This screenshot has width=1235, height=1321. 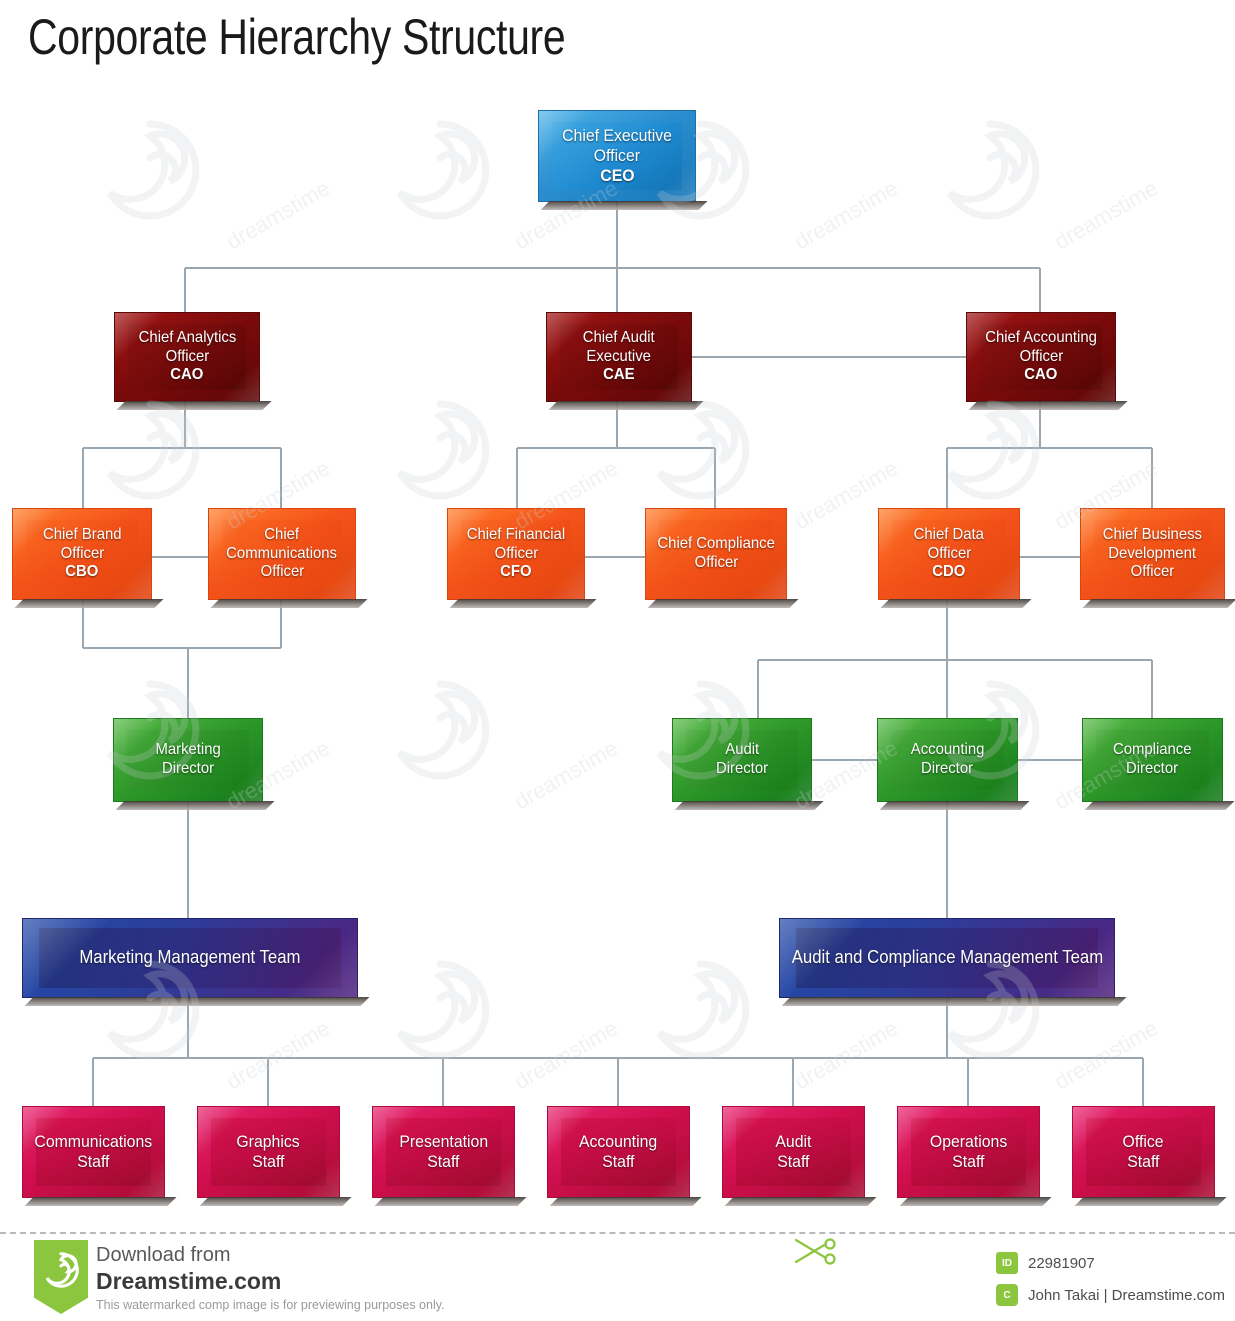 I want to click on node-chief-data-officer: Chief Data Officer CDO, so click(x=955, y=558).